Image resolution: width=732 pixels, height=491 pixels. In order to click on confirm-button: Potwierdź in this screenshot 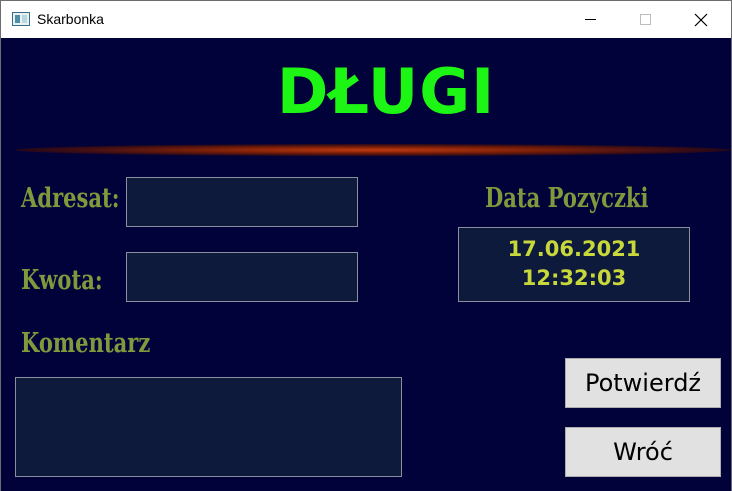, I will do `click(643, 383)`.